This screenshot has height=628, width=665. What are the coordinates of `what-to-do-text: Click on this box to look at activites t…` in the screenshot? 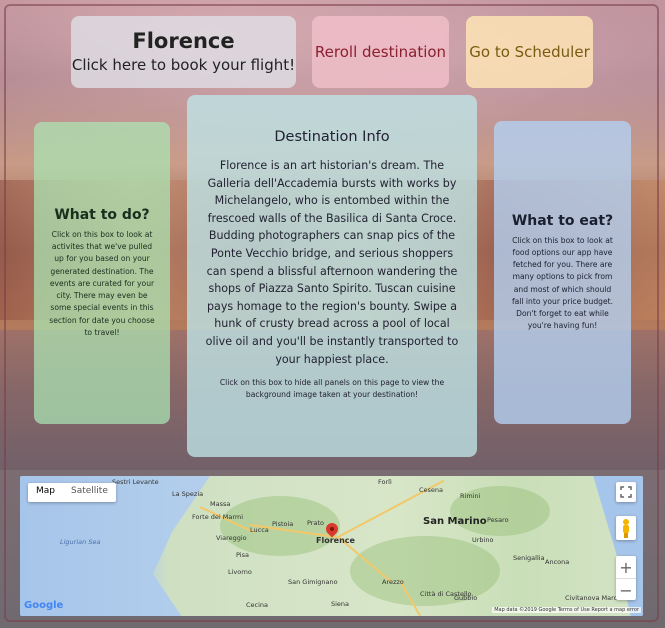 It's located at (102, 283).